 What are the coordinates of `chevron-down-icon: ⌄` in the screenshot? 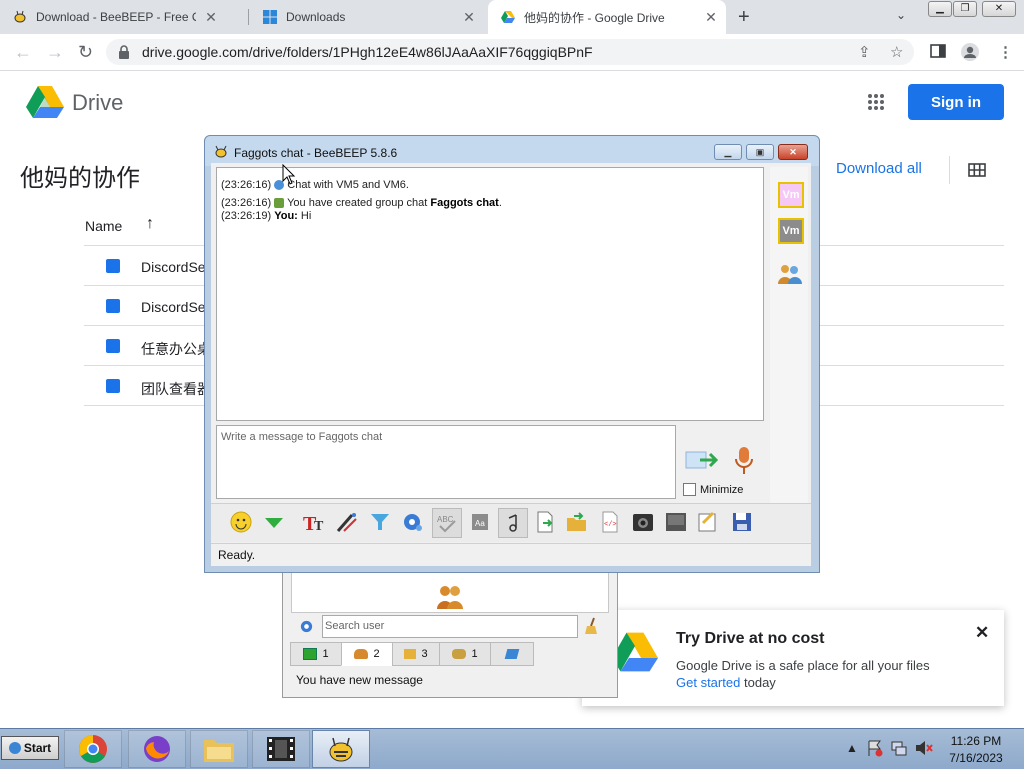 It's located at (901, 15).